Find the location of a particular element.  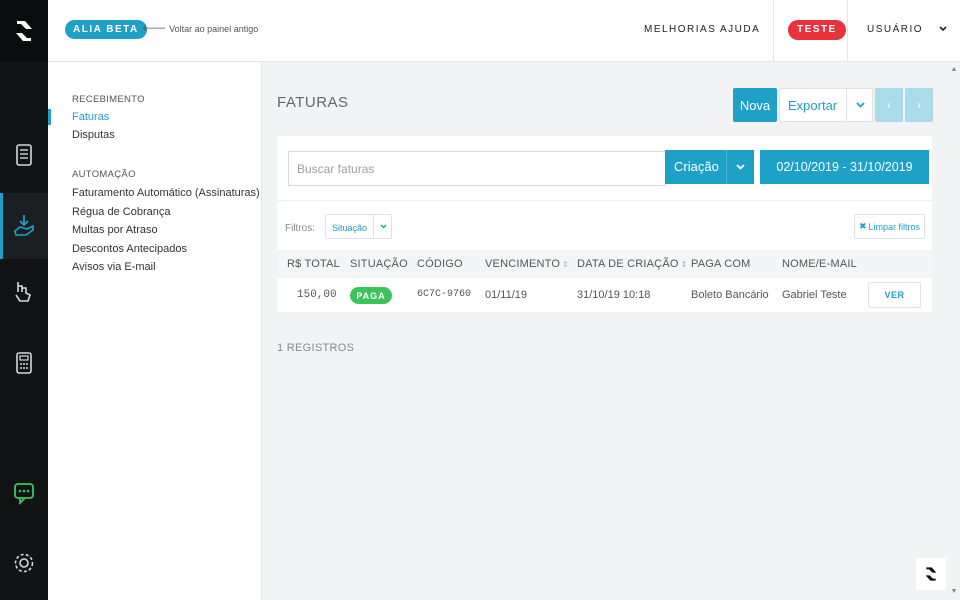

document-icon is located at coordinates (24, 155).